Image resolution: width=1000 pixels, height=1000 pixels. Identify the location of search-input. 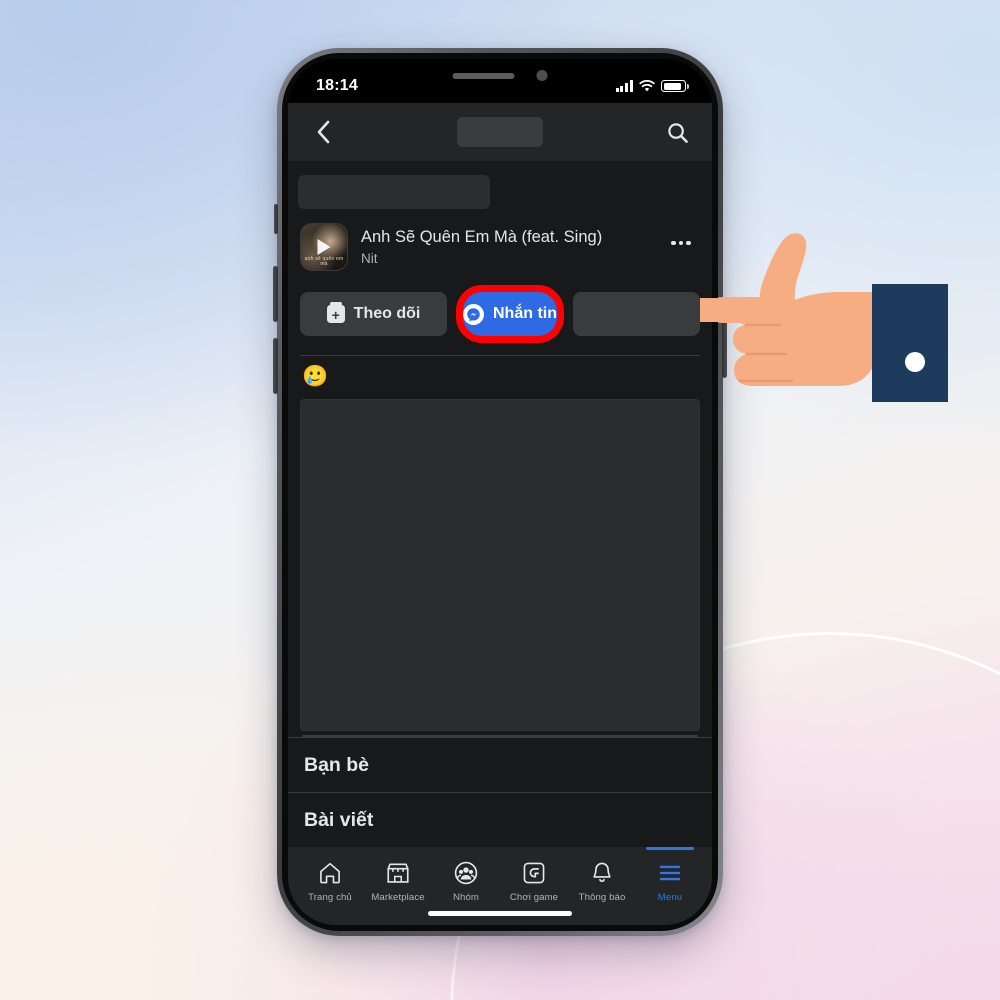
(500, 132).